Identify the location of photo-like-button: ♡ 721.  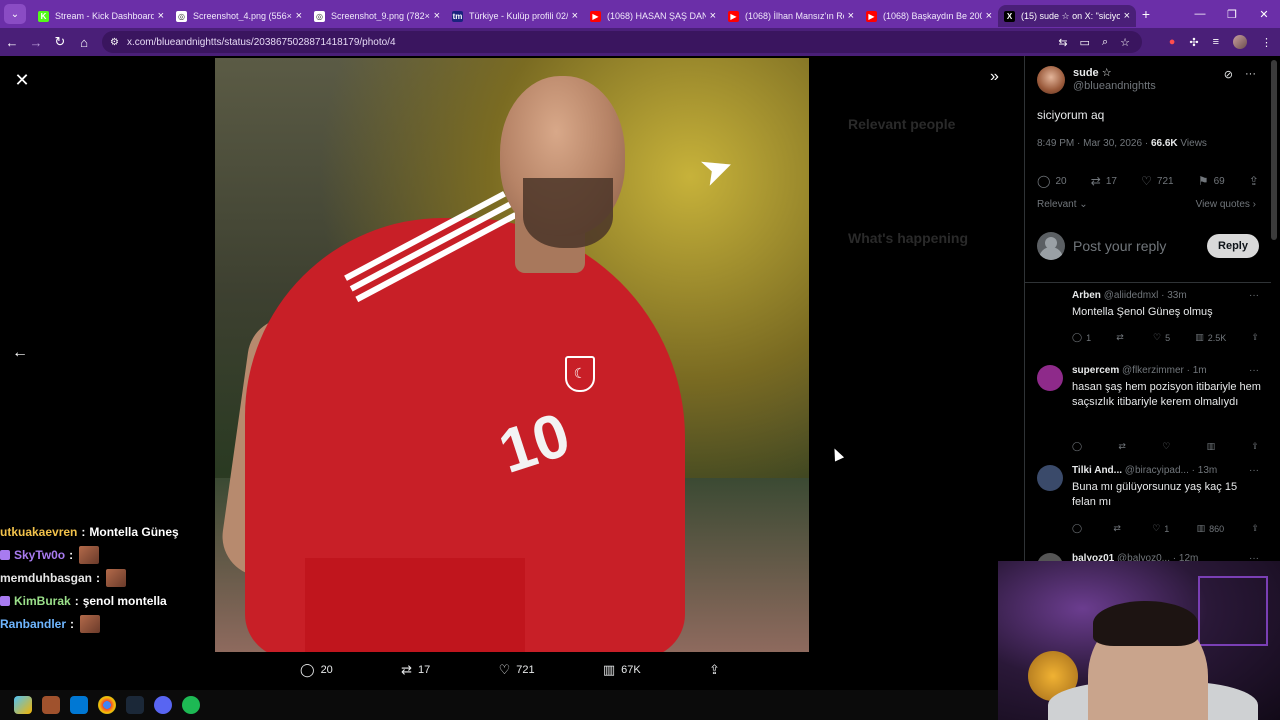
(517, 670).